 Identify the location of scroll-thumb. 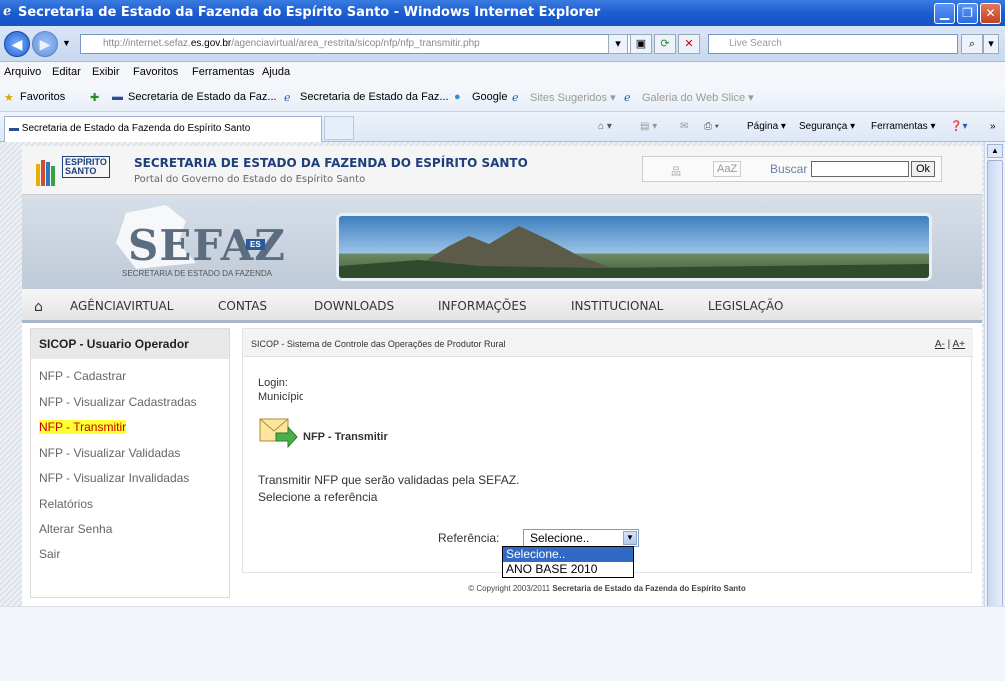
(995, 400).